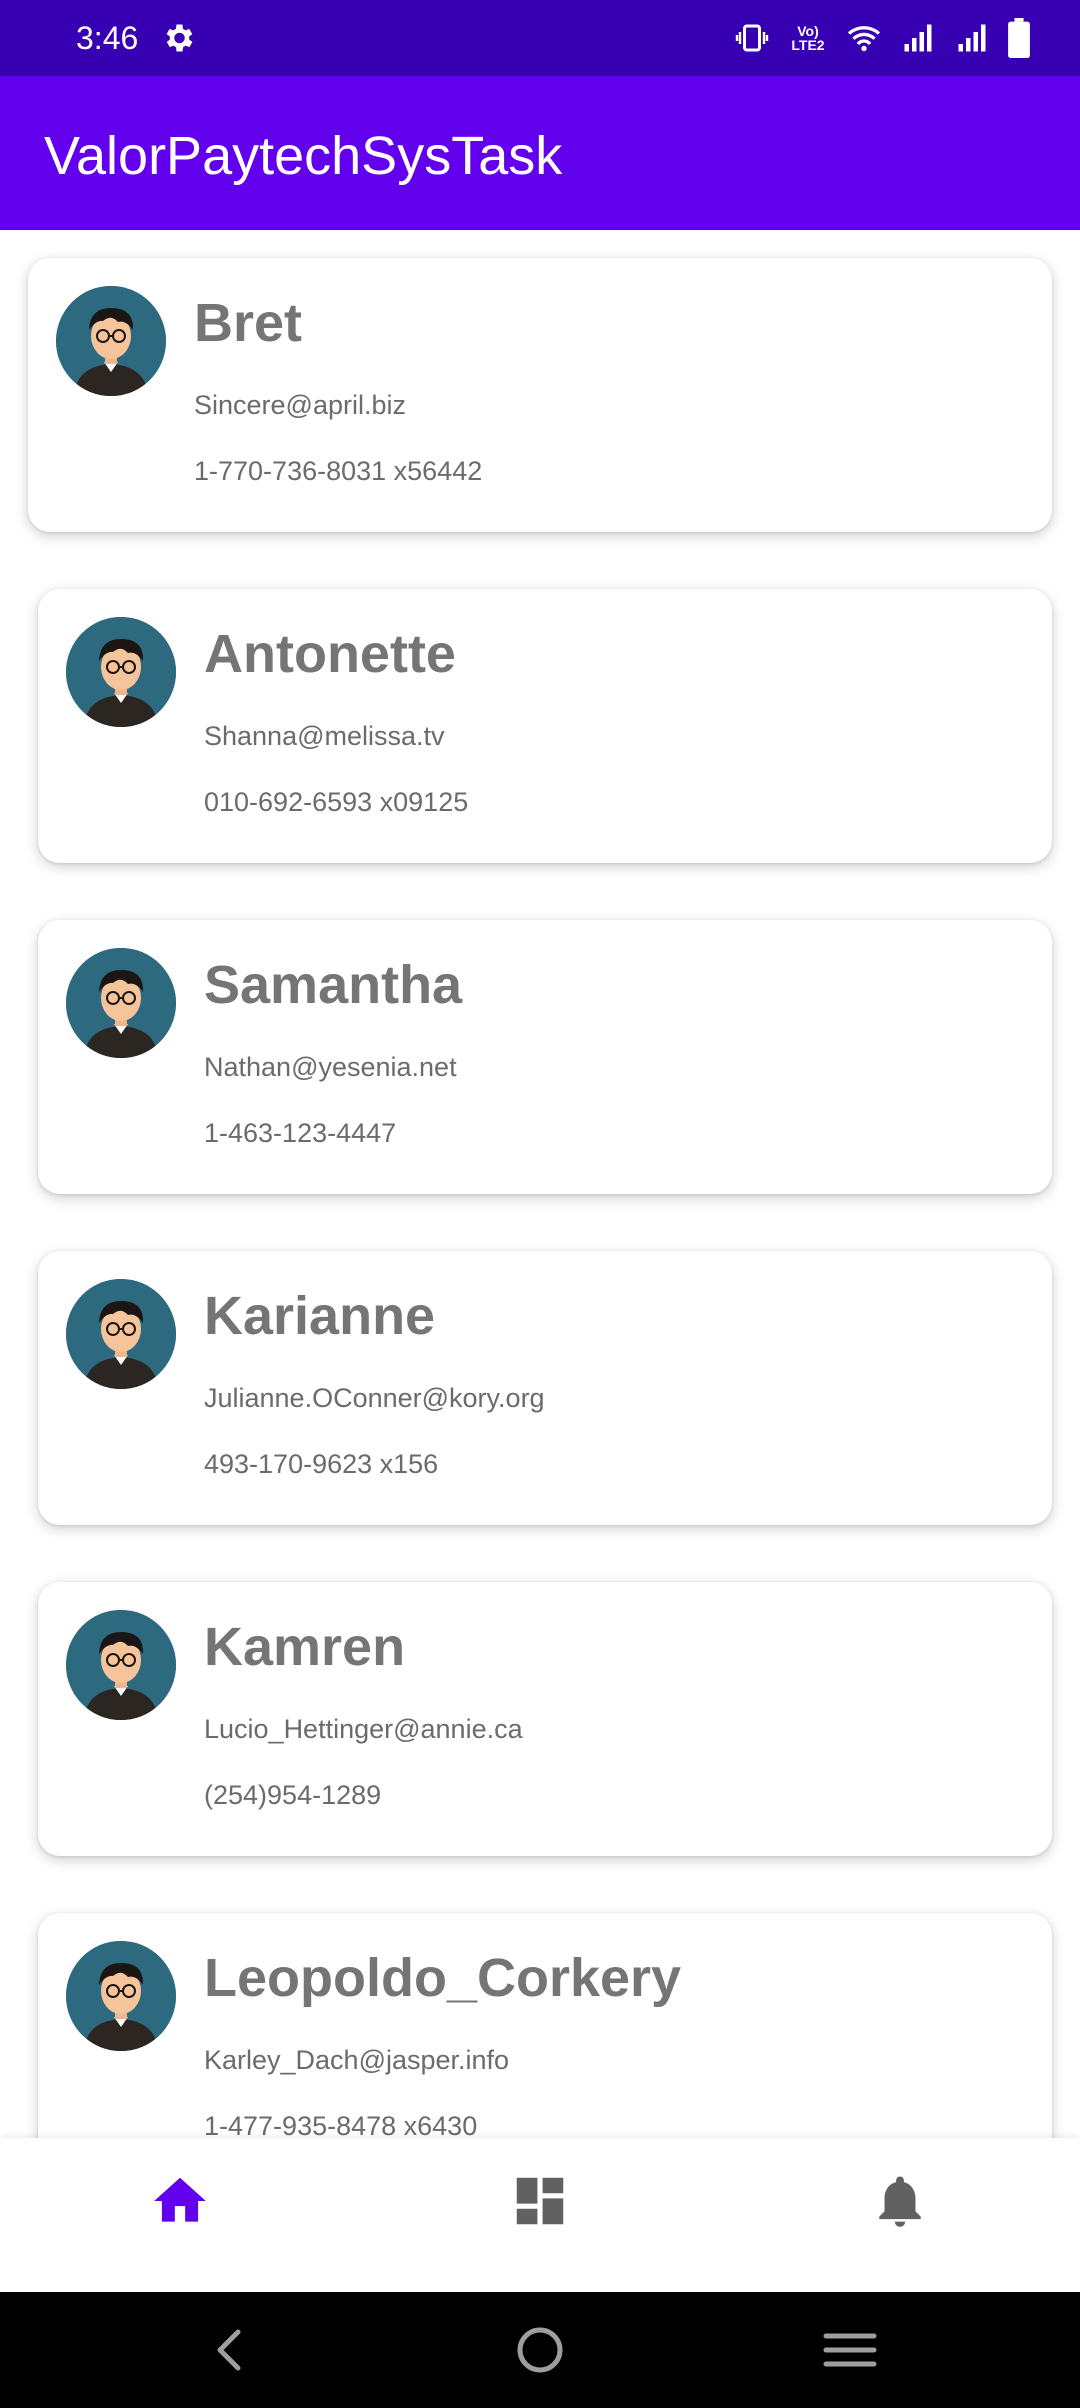 Image resolution: width=1080 pixels, height=2408 pixels. What do you see at coordinates (230, 2350) in the screenshot?
I see `back-icon` at bounding box center [230, 2350].